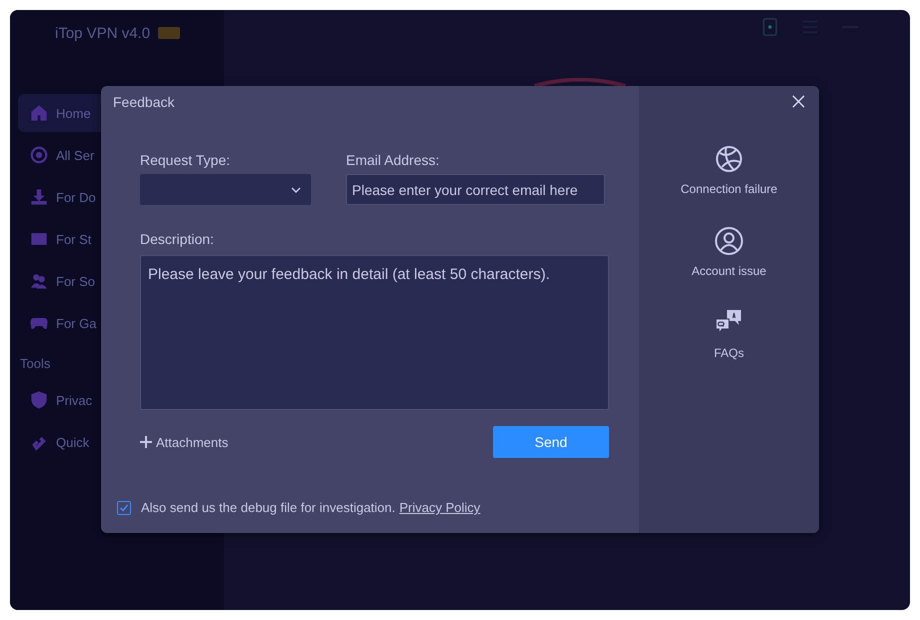 Image resolution: width=920 pixels, height=620 pixels. What do you see at coordinates (177, 239) in the screenshot?
I see `field-label: Description:` at bounding box center [177, 239].